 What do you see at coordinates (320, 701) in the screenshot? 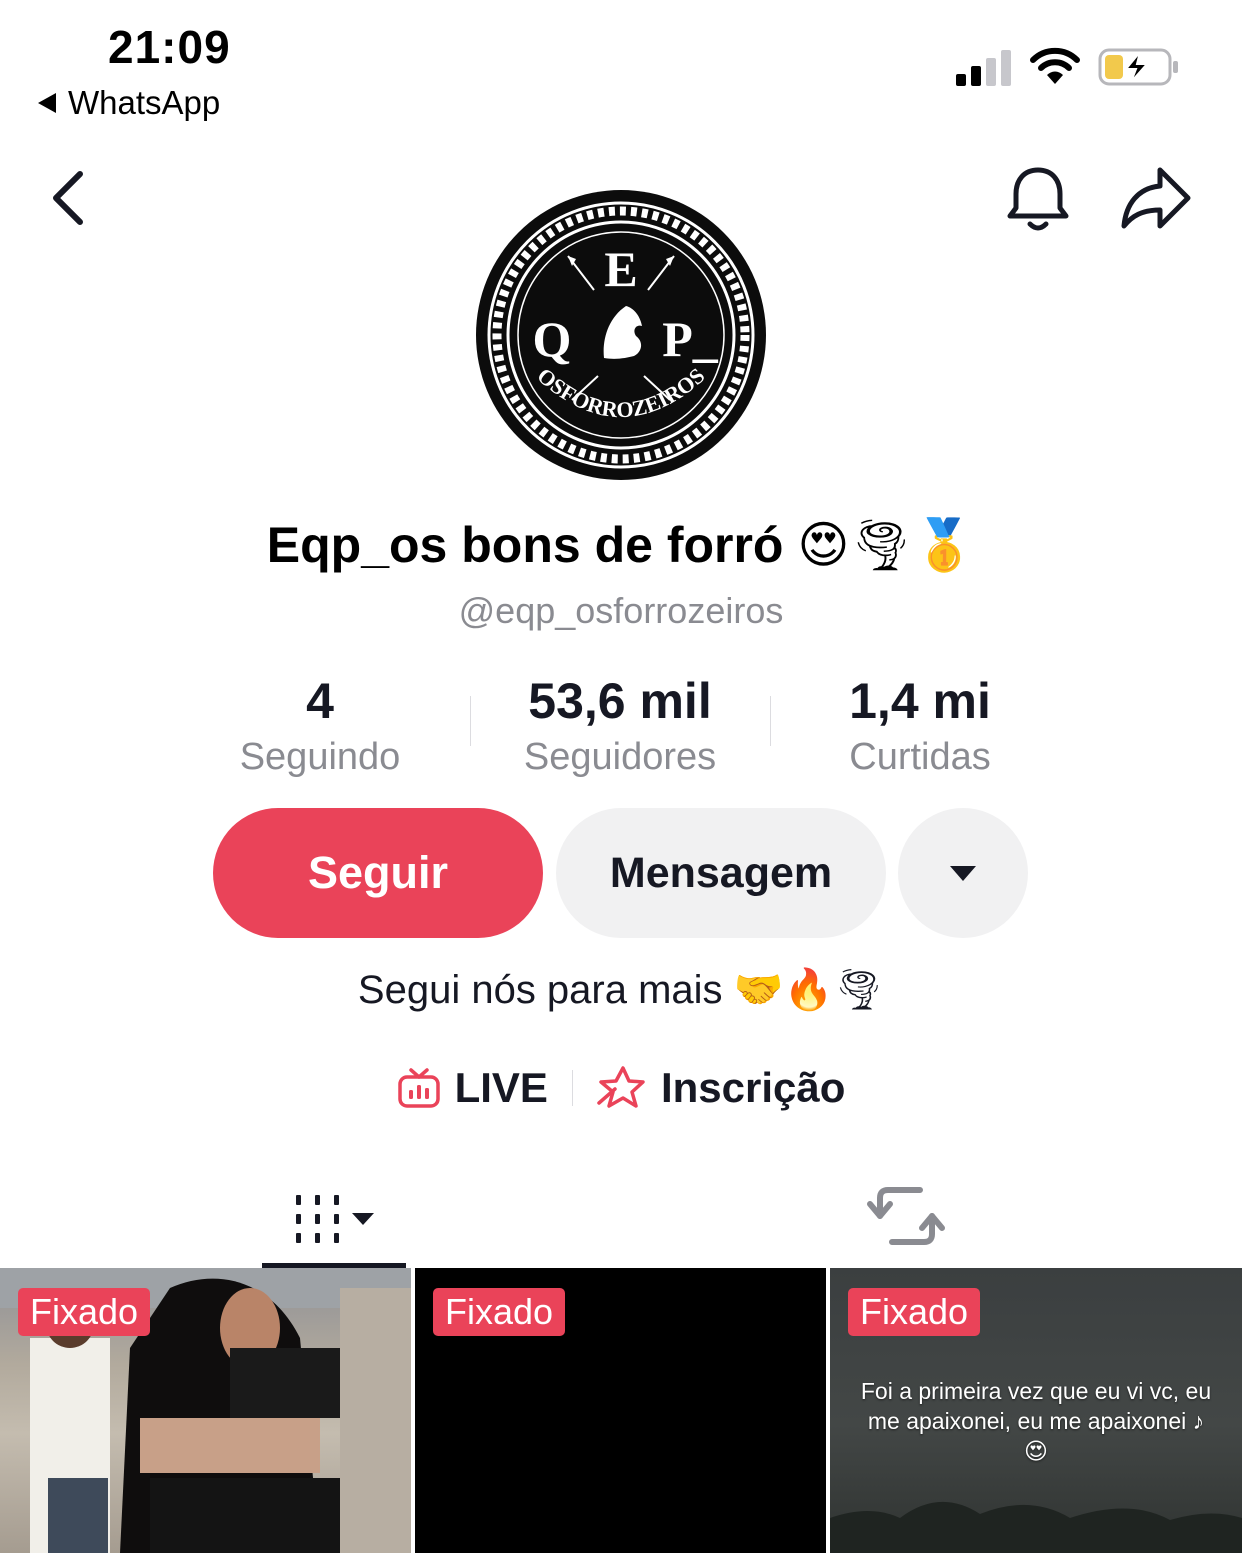
I see `stat-following-value: 4` at bounding box center [320, 701].